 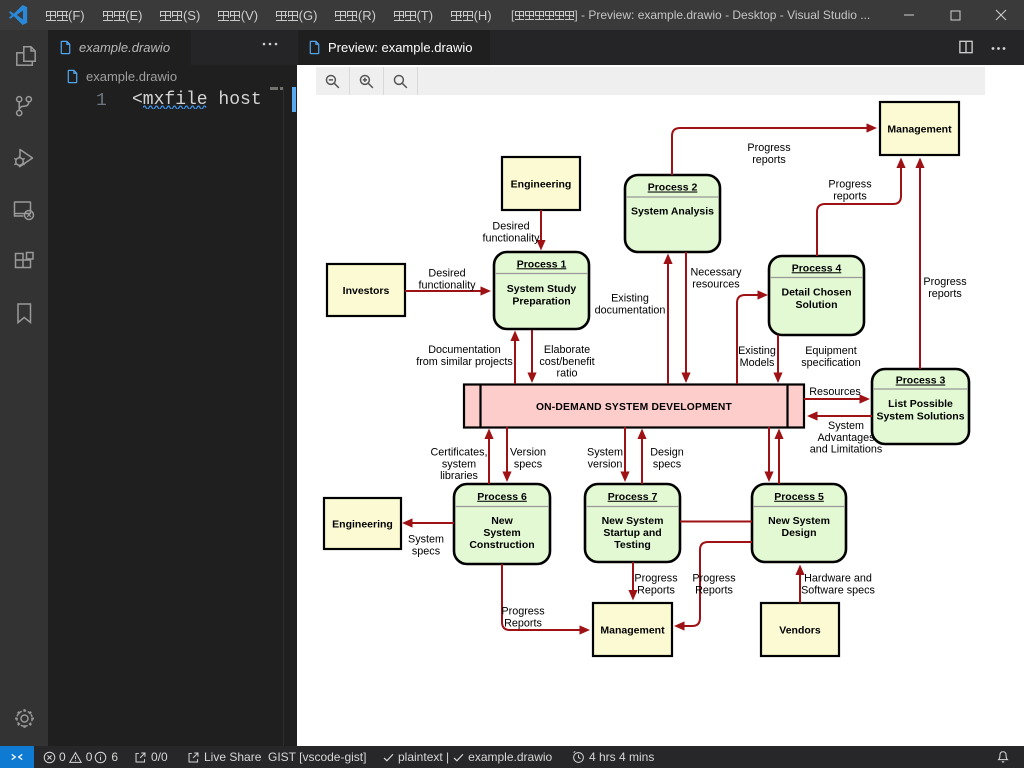 What do you see at coordinates (673, 188) in the screenshot?
I see `svg-text: Process 2` at bounding box center [673, 188].